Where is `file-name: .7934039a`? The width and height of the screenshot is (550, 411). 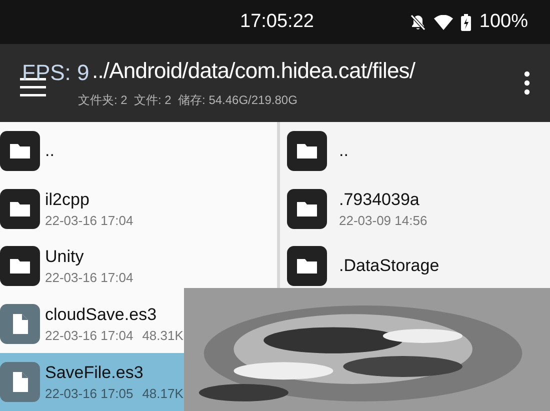
file-name: .7934039a is located at coordinates (379, 200).